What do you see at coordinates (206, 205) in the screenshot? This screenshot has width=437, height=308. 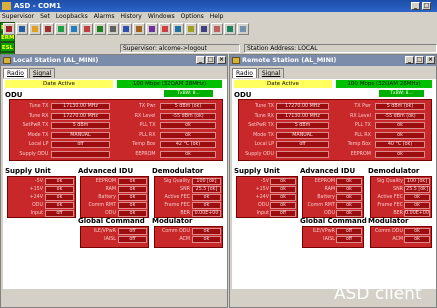 I see `demodulator-value: ok` at bounding box center [206, 205].